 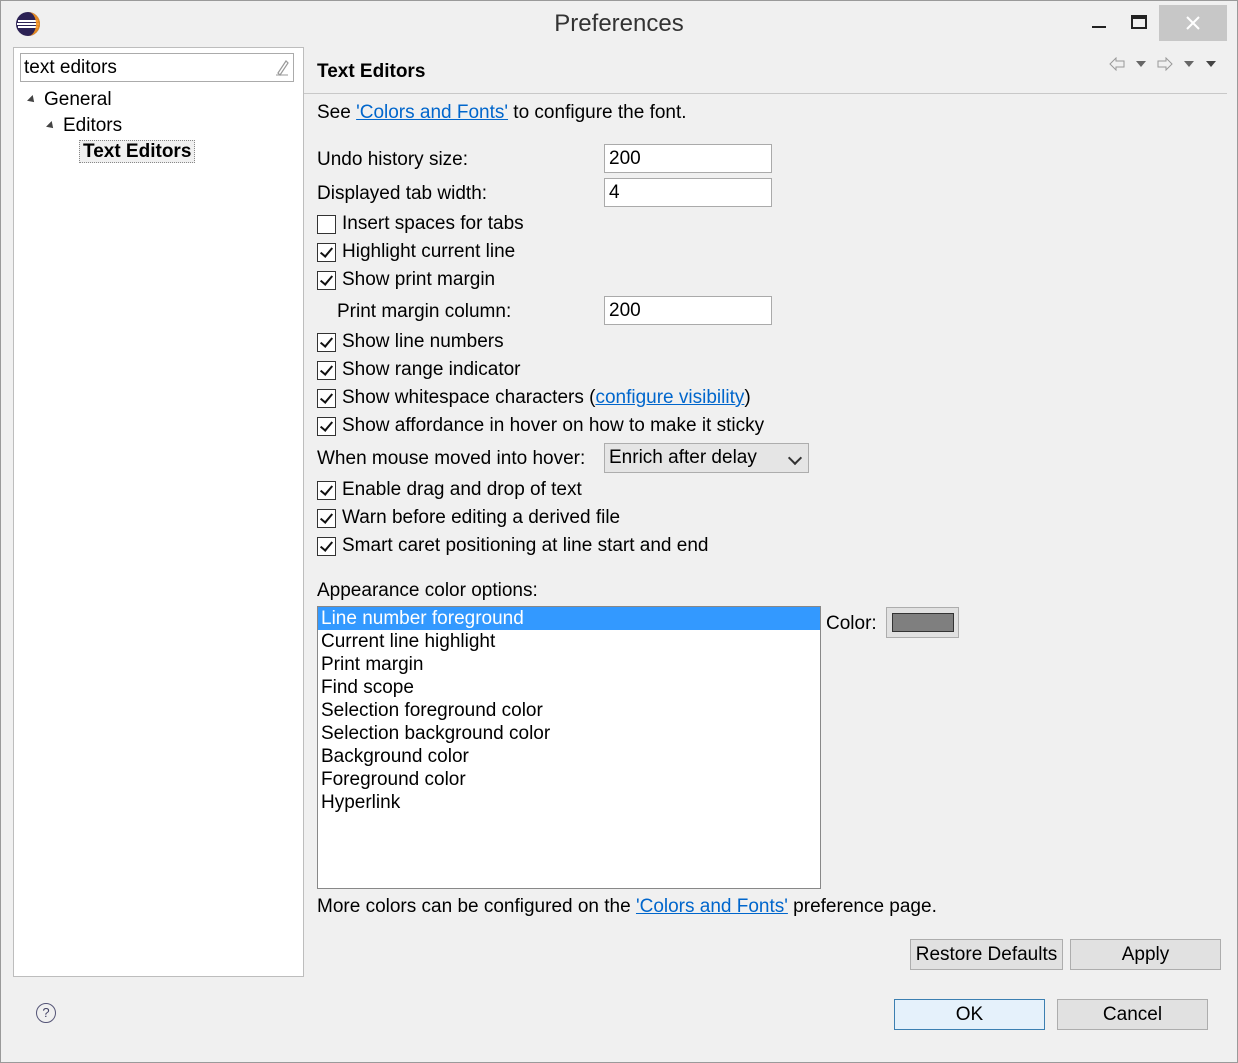 I want to click on show-print-margin-checkbox: Show print margin, so click(x=406, y=280).